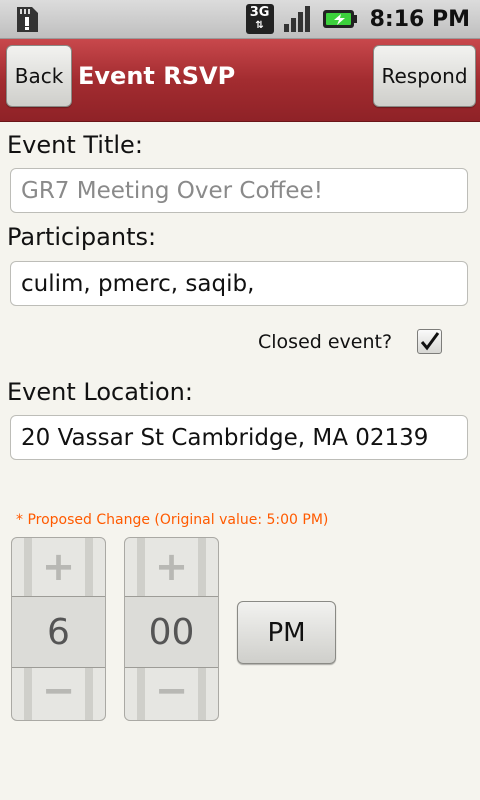 The height and width of the screenshot is (800, 480). What do you see at coordinates (240, 19) in the screenshot?
I see `status-bar: 3G ⇅ 8:16 PM` at bounding box center [240, 19].